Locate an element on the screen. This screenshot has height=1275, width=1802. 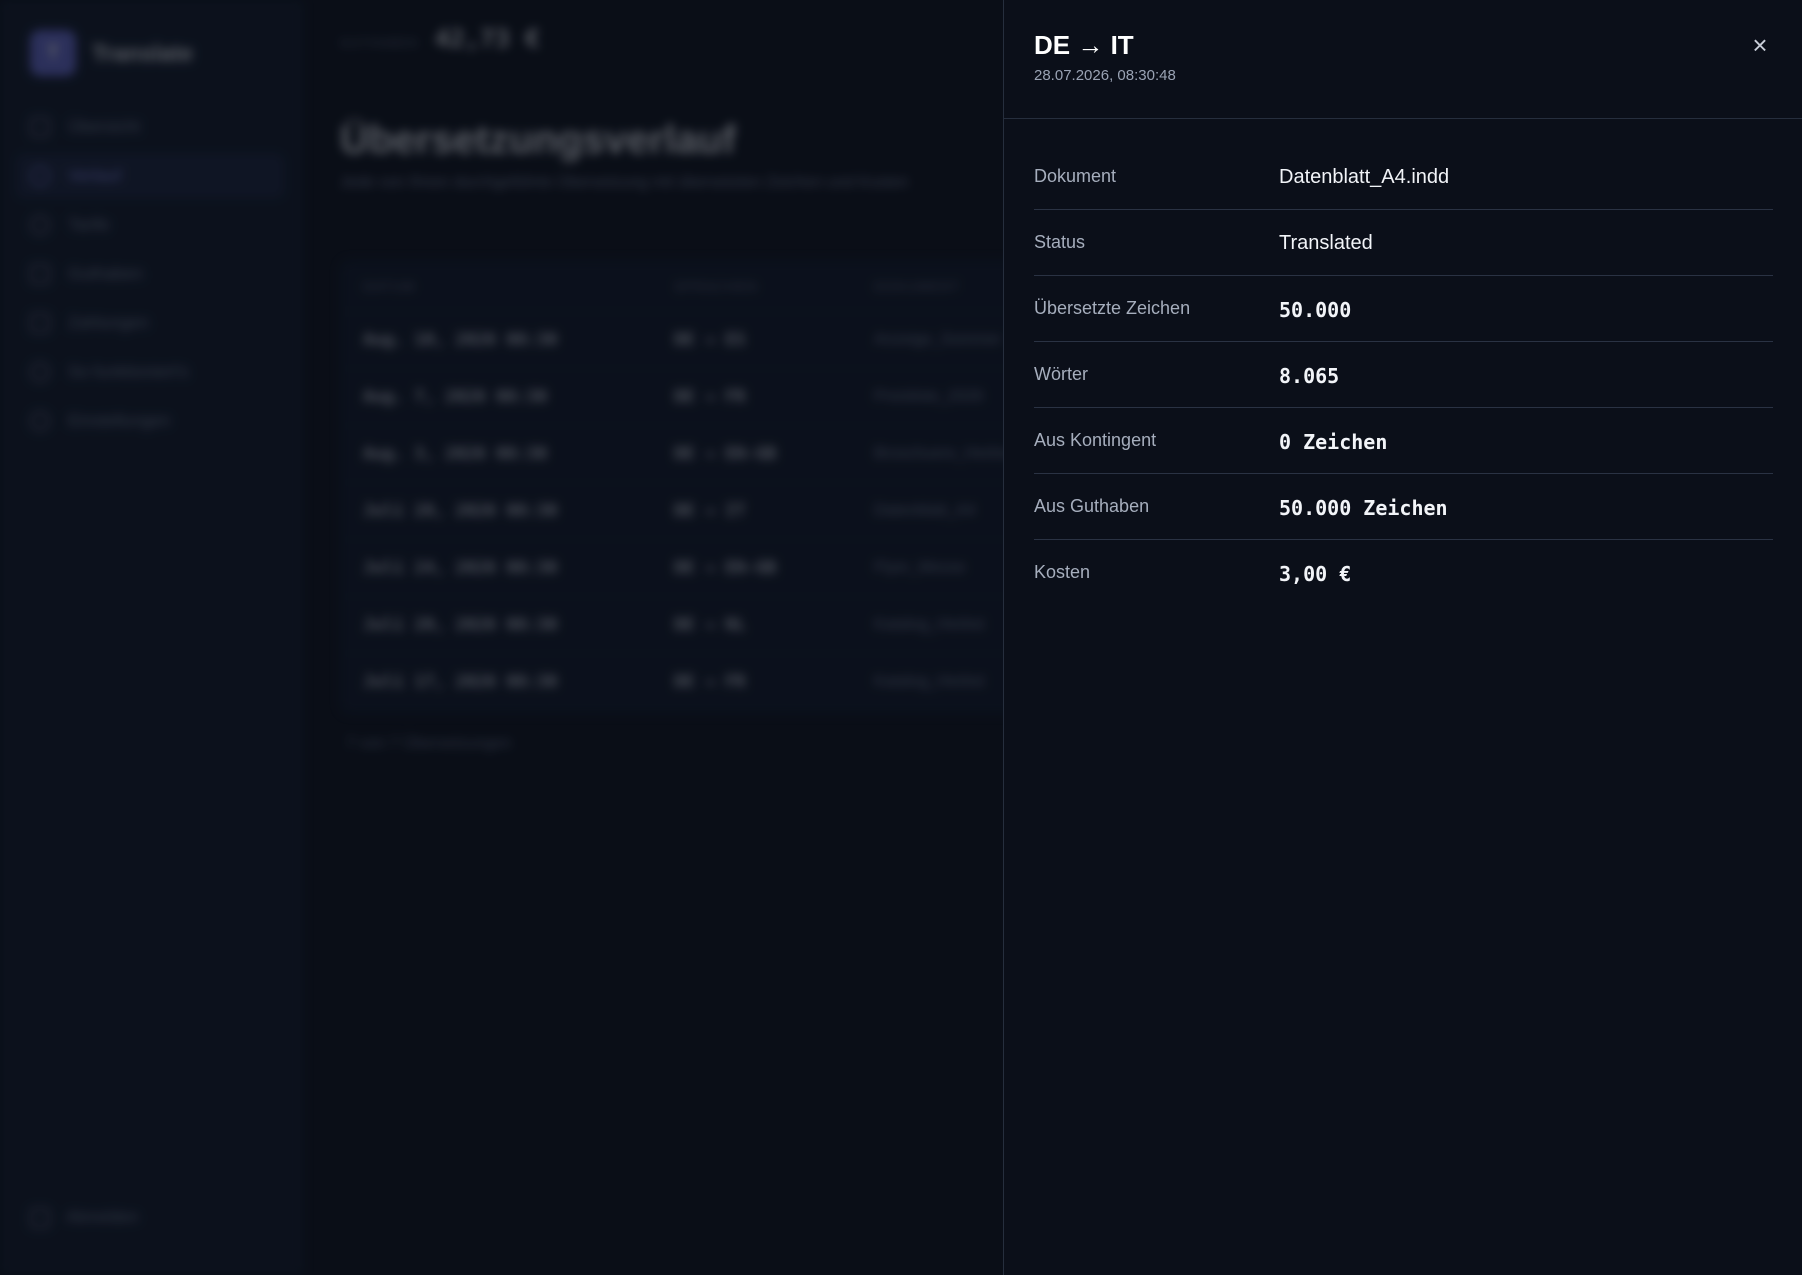
detail-label: Kosten is located at coordinates (1062, 572).